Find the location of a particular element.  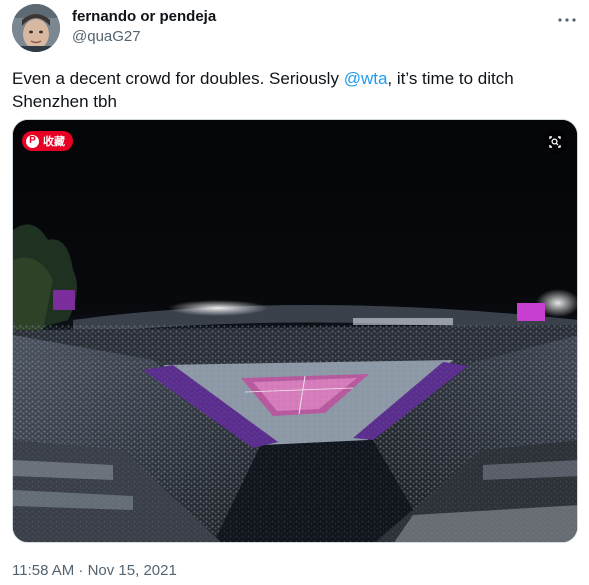

display-name: fernando or pendeja is located at coordinates (144, 17).